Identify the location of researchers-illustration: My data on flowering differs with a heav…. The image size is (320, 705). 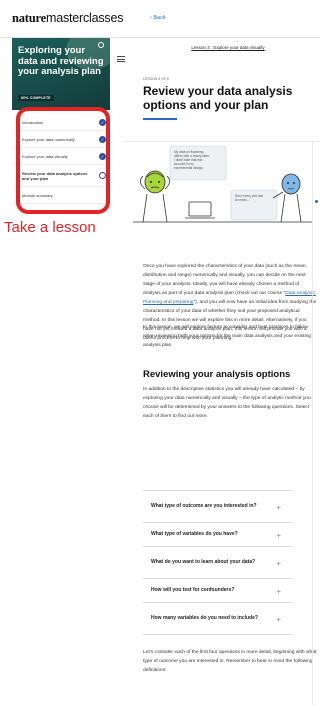
(223, 184).